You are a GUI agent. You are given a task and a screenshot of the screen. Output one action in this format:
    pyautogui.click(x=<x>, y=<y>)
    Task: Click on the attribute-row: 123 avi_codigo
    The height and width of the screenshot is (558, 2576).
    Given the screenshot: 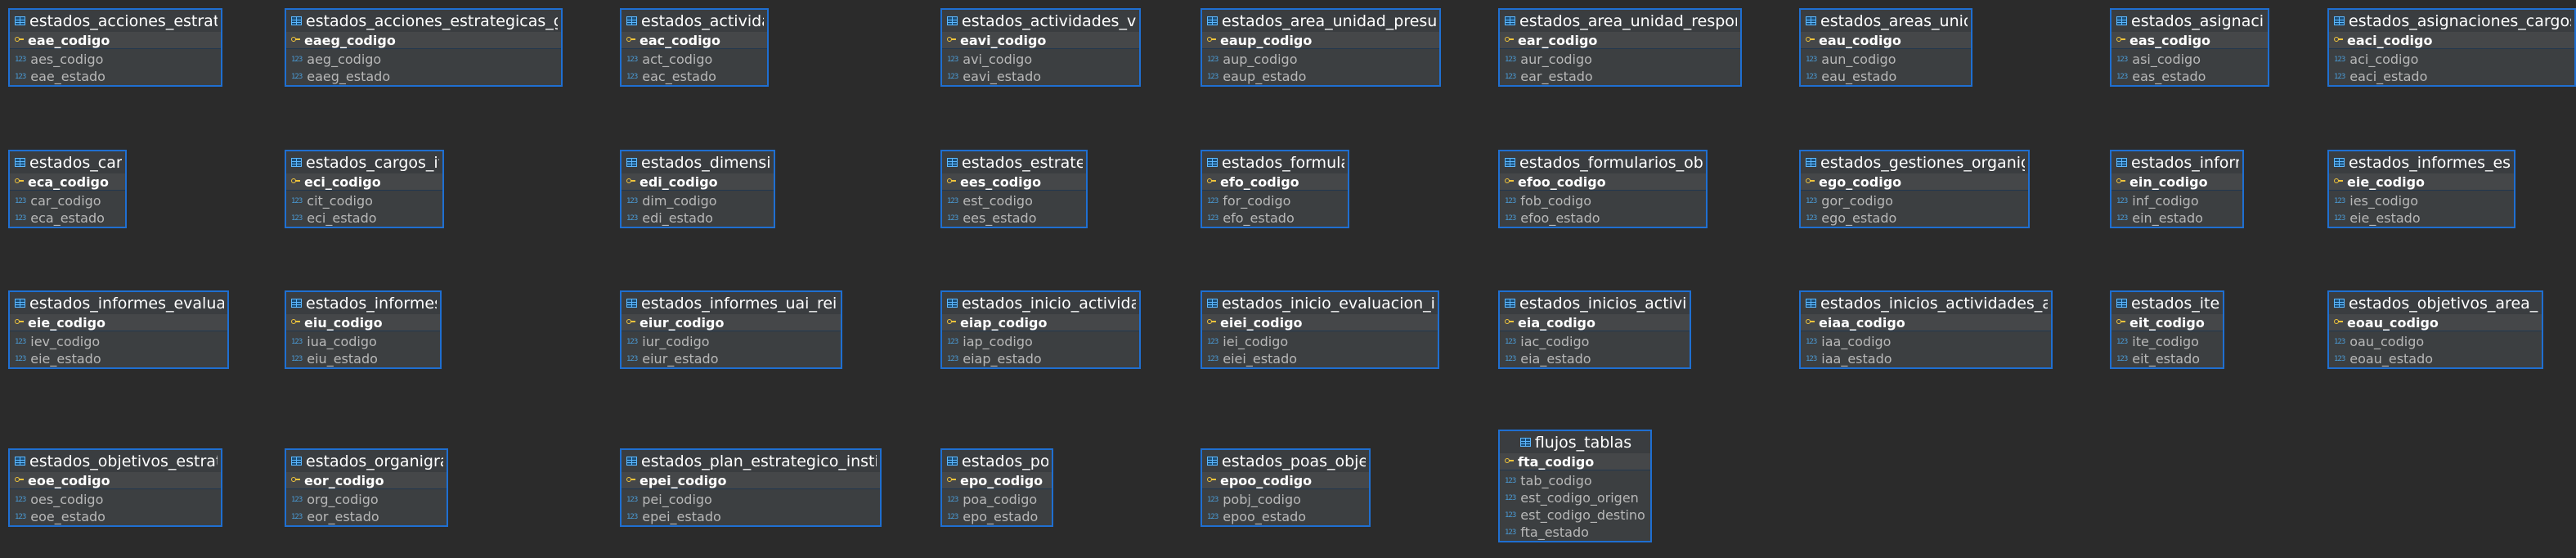 What is the action you would take?
    pyautogui.click(x=1040, y=60)
    